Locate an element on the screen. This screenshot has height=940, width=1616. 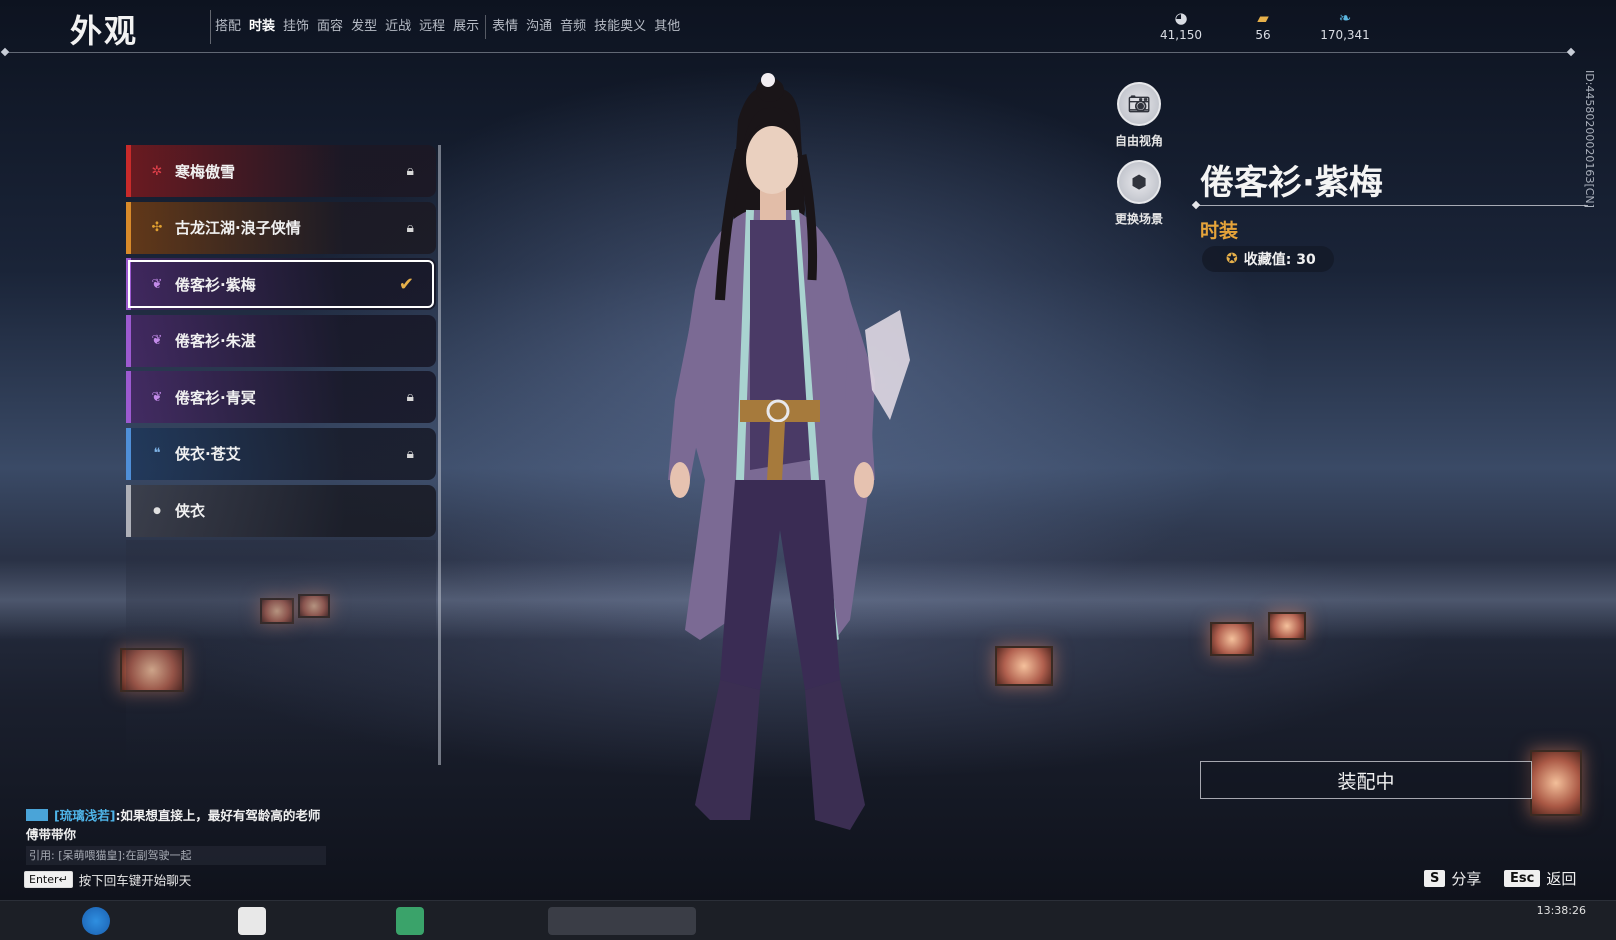
currency-coins: ◕ 41,150 is located at coordinates (1181, 25).